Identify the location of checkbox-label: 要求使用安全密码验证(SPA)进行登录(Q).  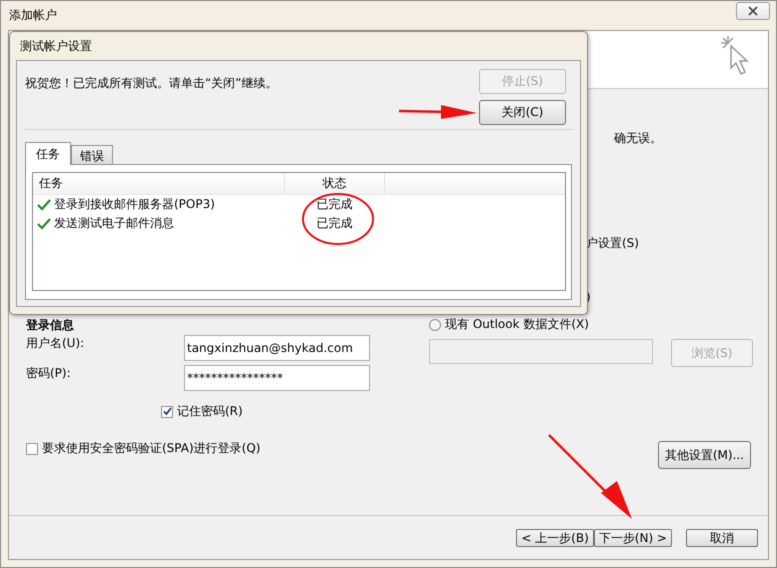
(151, 448).